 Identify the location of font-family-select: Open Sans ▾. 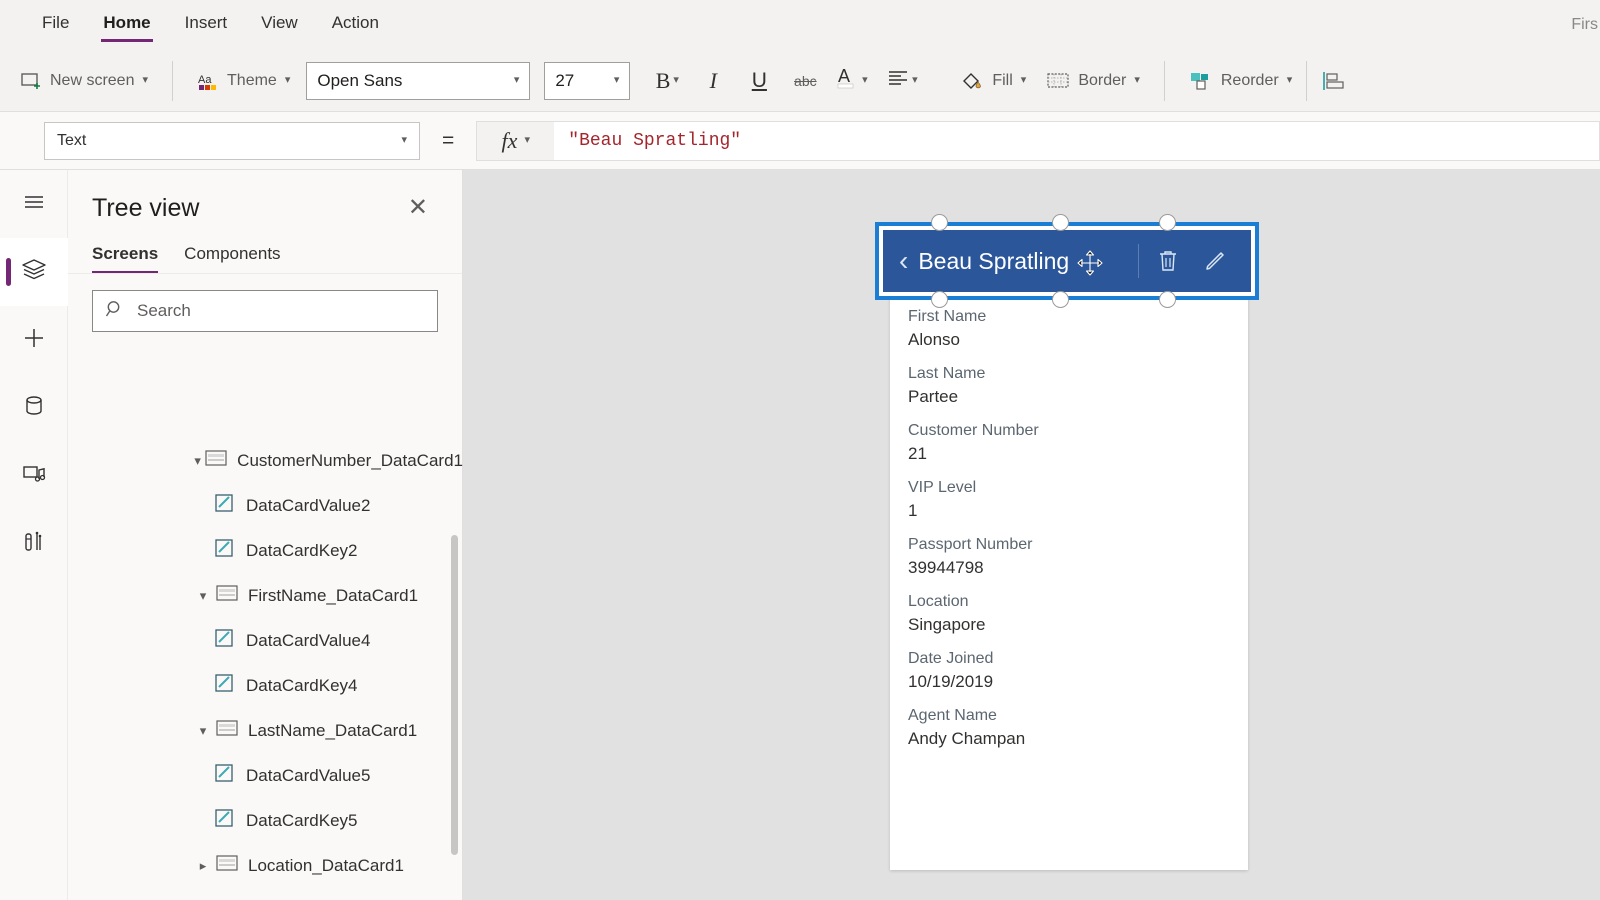
(418, 80).